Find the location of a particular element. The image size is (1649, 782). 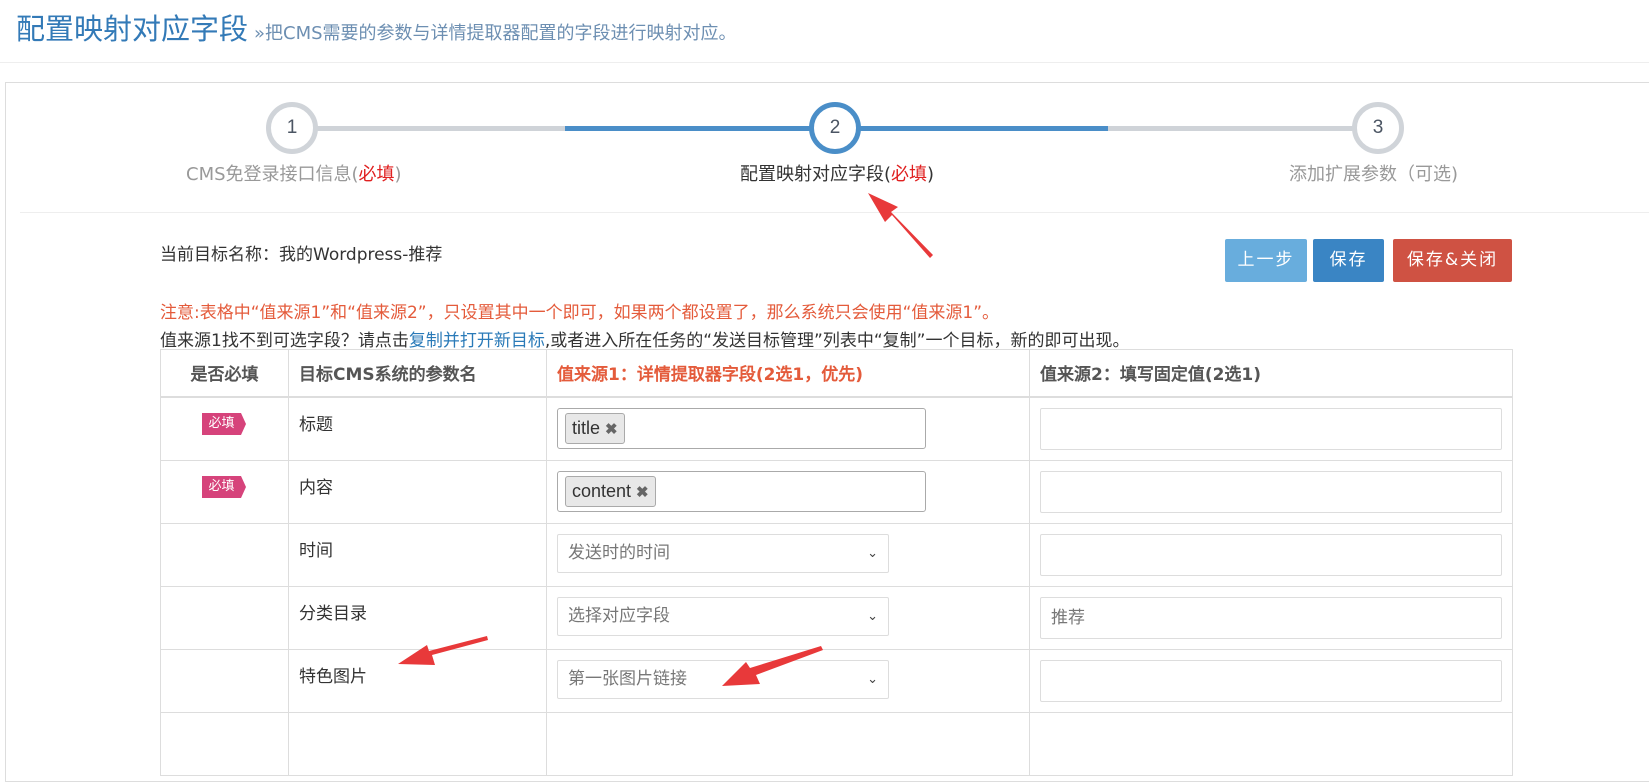

param-name: 分类目录 is located at coordinates (417, 617).